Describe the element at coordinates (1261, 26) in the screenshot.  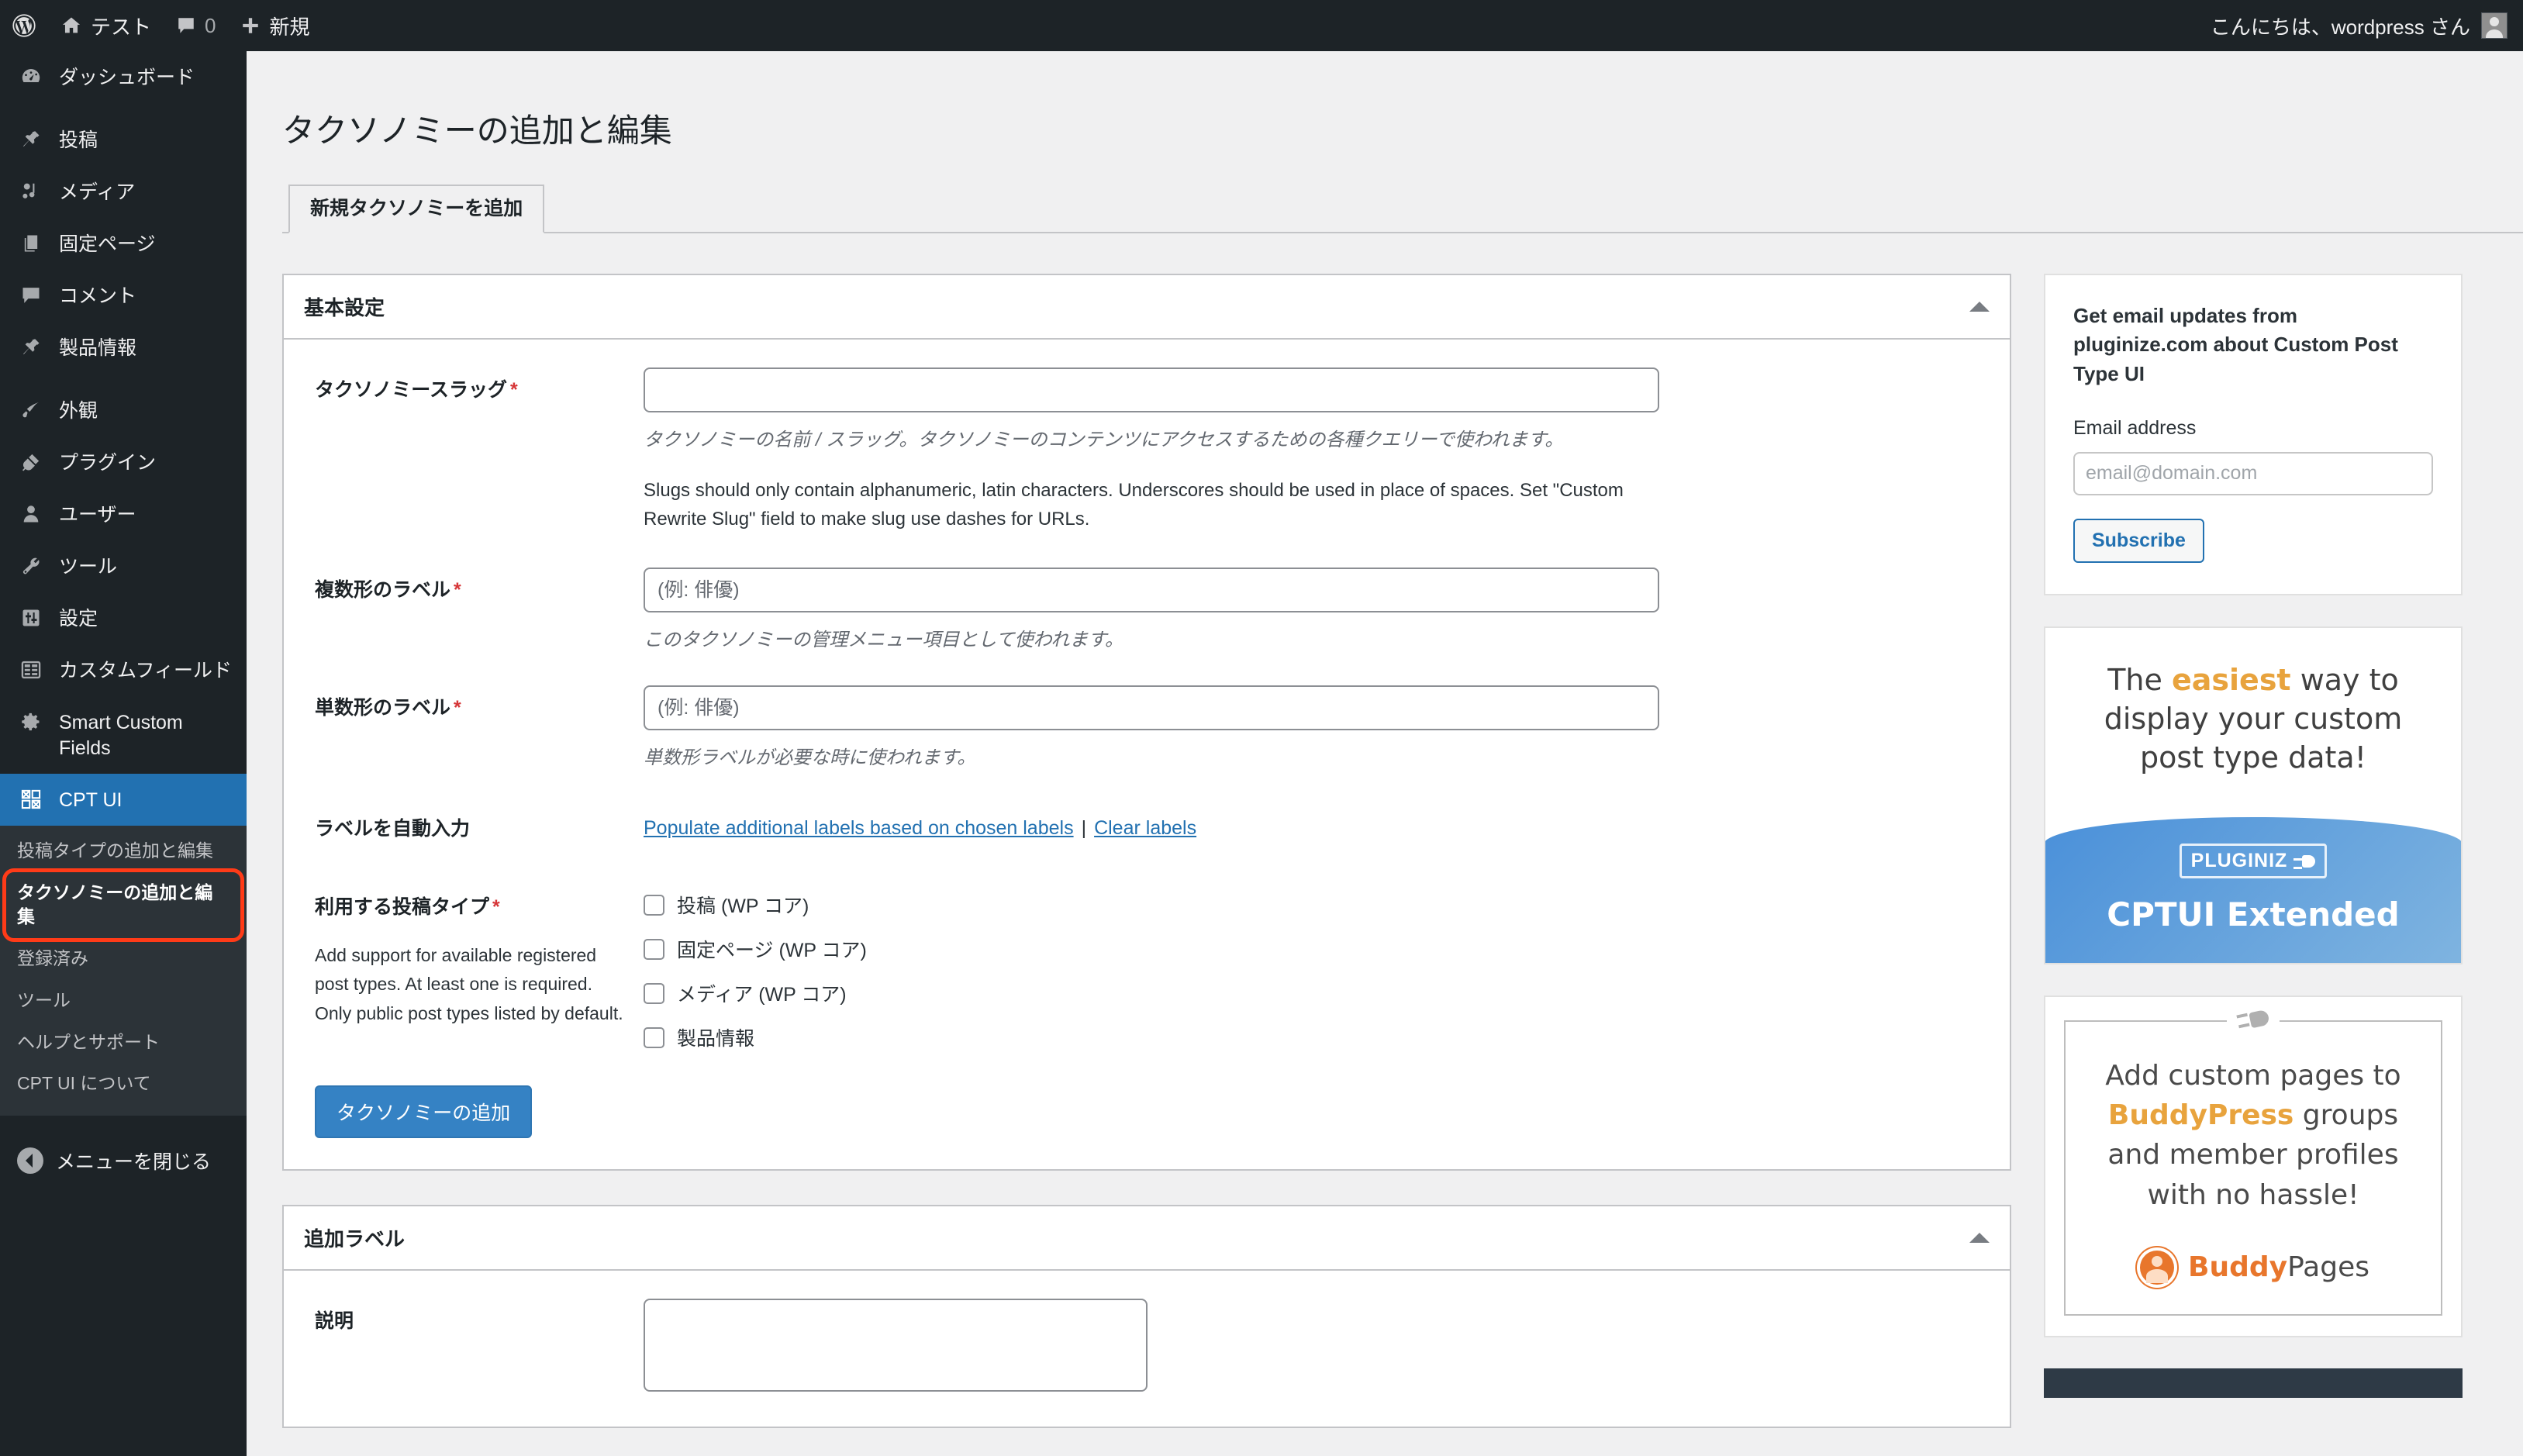
I see `admin-bar: テスト 0 新規 こんにちは、wordpress さん` at that location.